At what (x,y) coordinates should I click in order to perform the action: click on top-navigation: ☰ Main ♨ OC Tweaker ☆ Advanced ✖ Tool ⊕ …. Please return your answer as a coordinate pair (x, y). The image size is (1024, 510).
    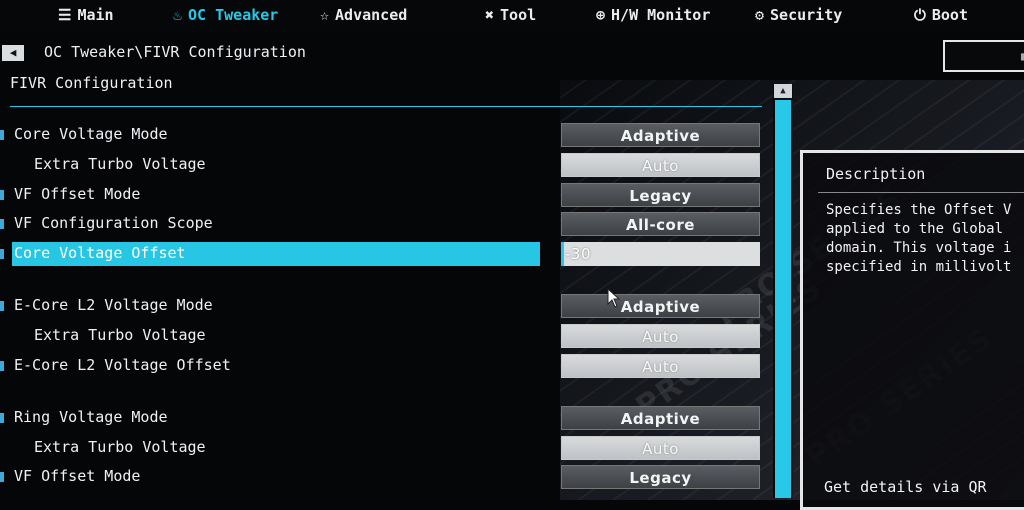
    Looking at the image, I should click on (512, 16).